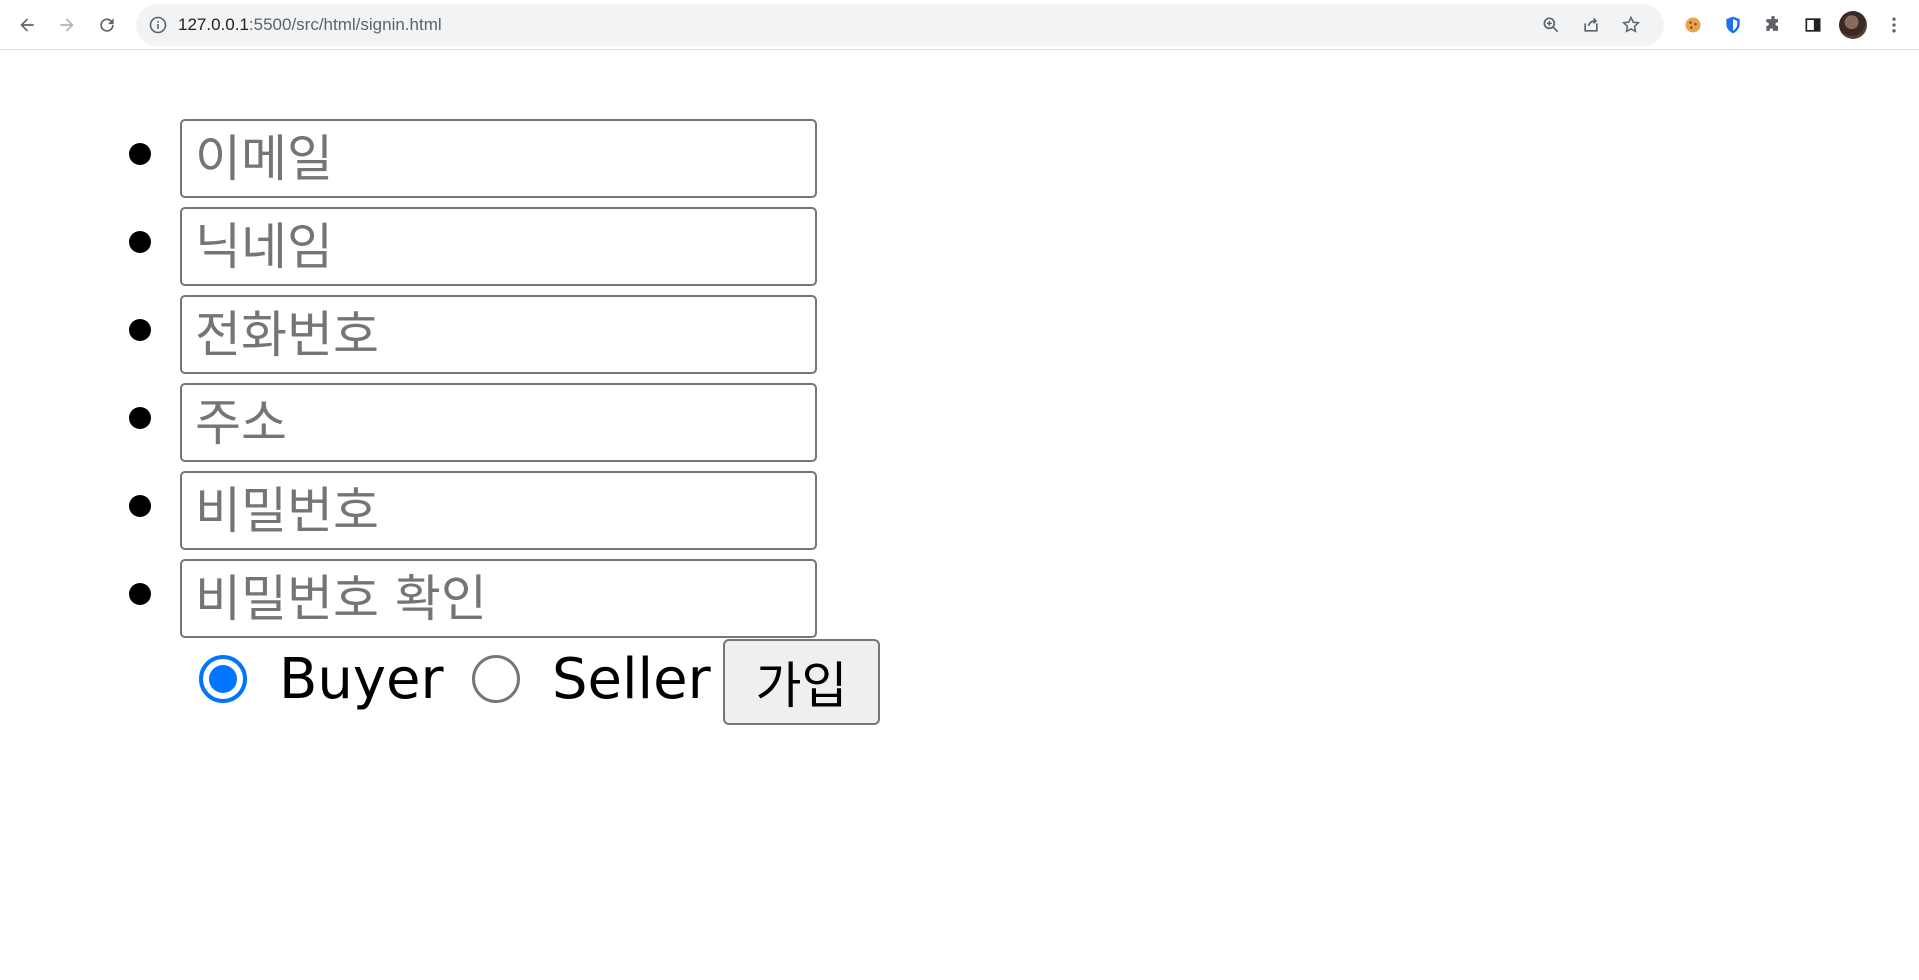 This screenshot has height=980, width=1919. I want to click on list-item-password, so click(473, 510).